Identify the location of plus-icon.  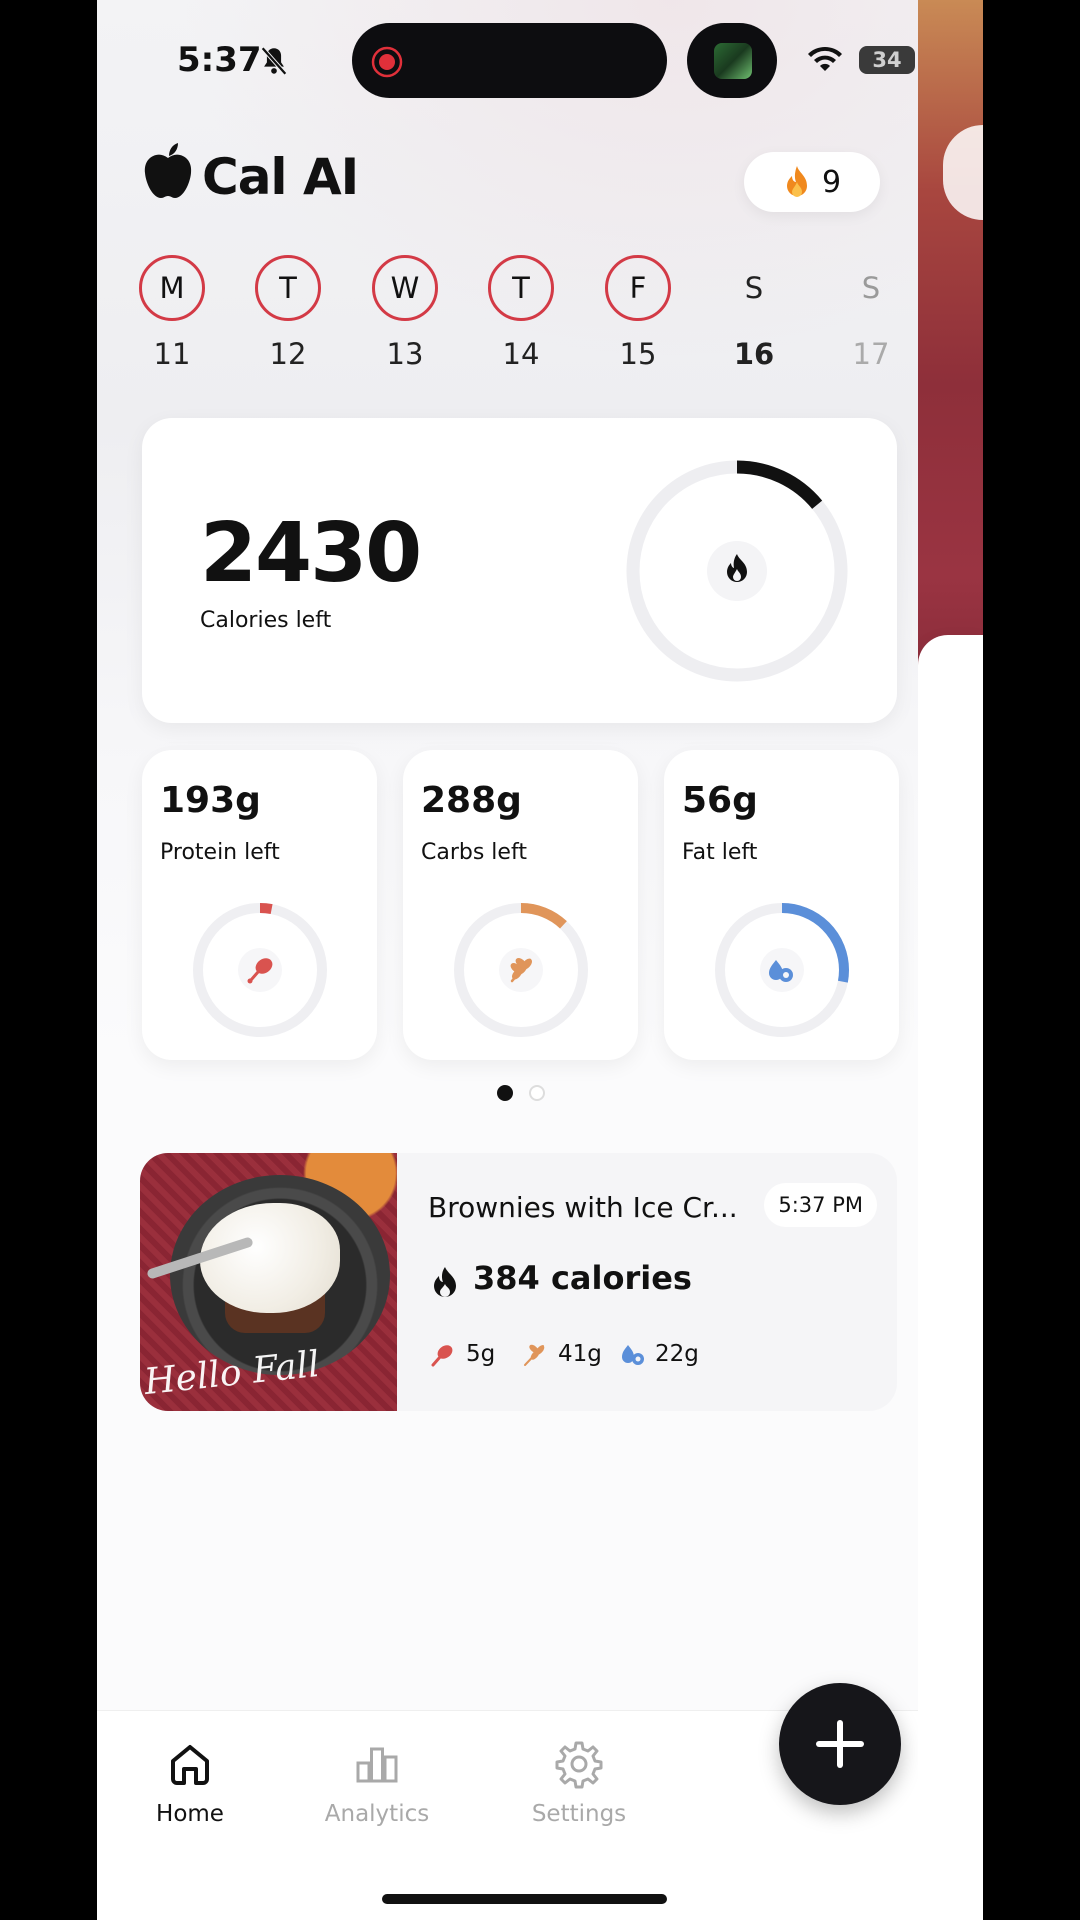
(840, 1744).